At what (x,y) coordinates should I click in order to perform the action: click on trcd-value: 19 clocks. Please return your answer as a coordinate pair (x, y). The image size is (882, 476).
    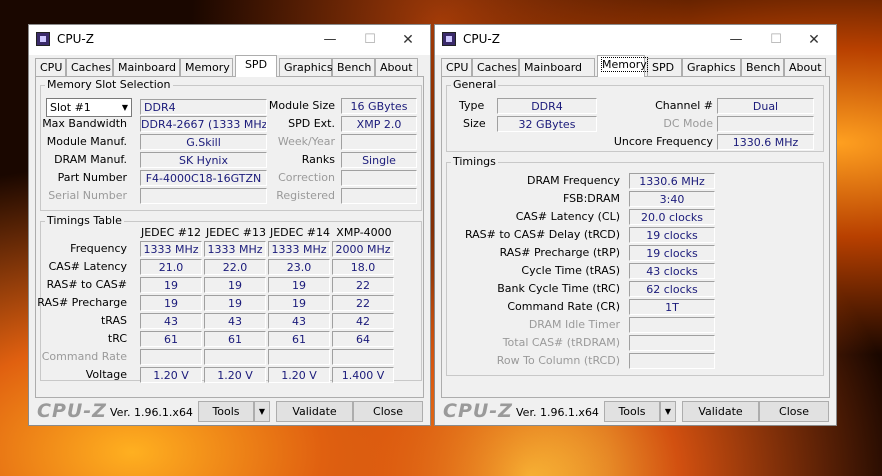
    Looking at the image, I should click on (672, 235).